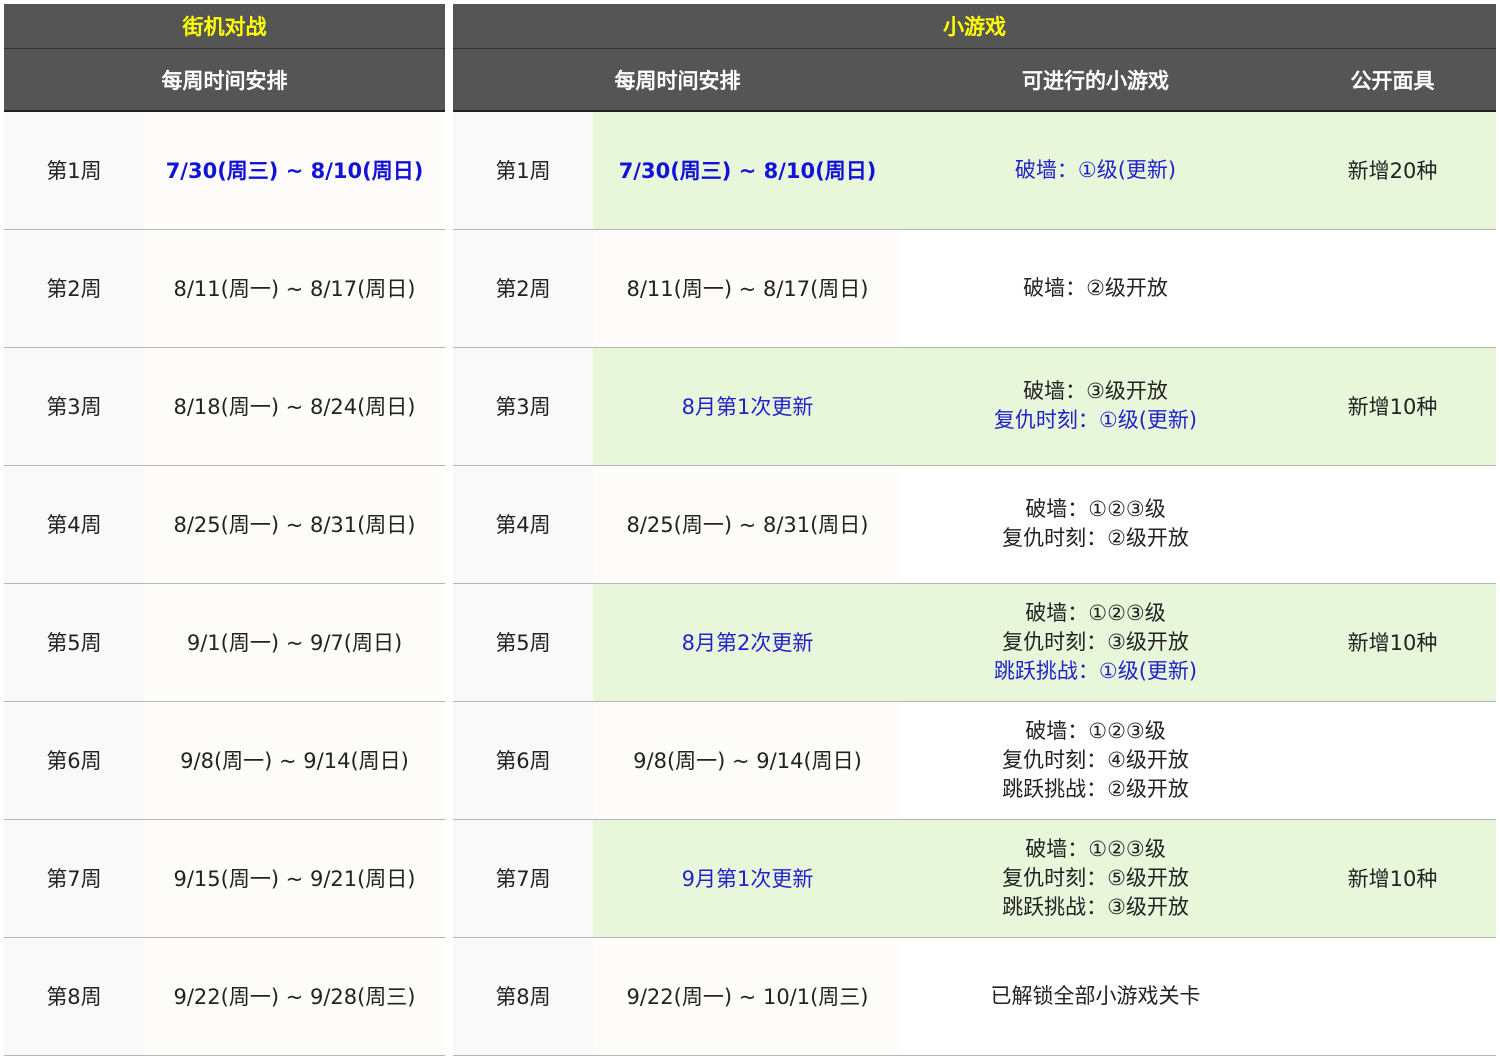 The width and height of the screenshot is (1500, 1059). I want to click on game-line: 已解锁全部小游戏关卡, so click(1095, 995).